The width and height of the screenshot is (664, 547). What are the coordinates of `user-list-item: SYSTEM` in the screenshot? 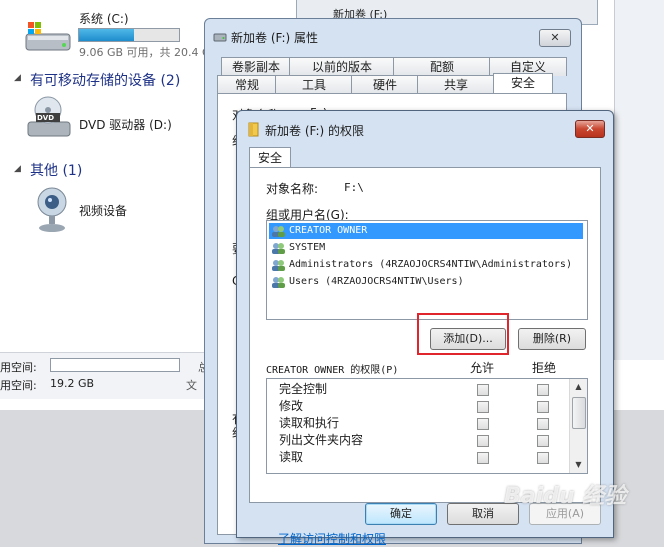 It's located at (426, 248).